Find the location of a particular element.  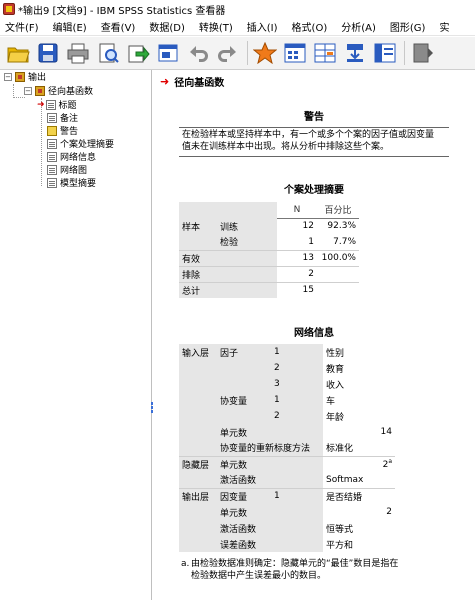

spss-app-icon is located at coordinates (9, 9).